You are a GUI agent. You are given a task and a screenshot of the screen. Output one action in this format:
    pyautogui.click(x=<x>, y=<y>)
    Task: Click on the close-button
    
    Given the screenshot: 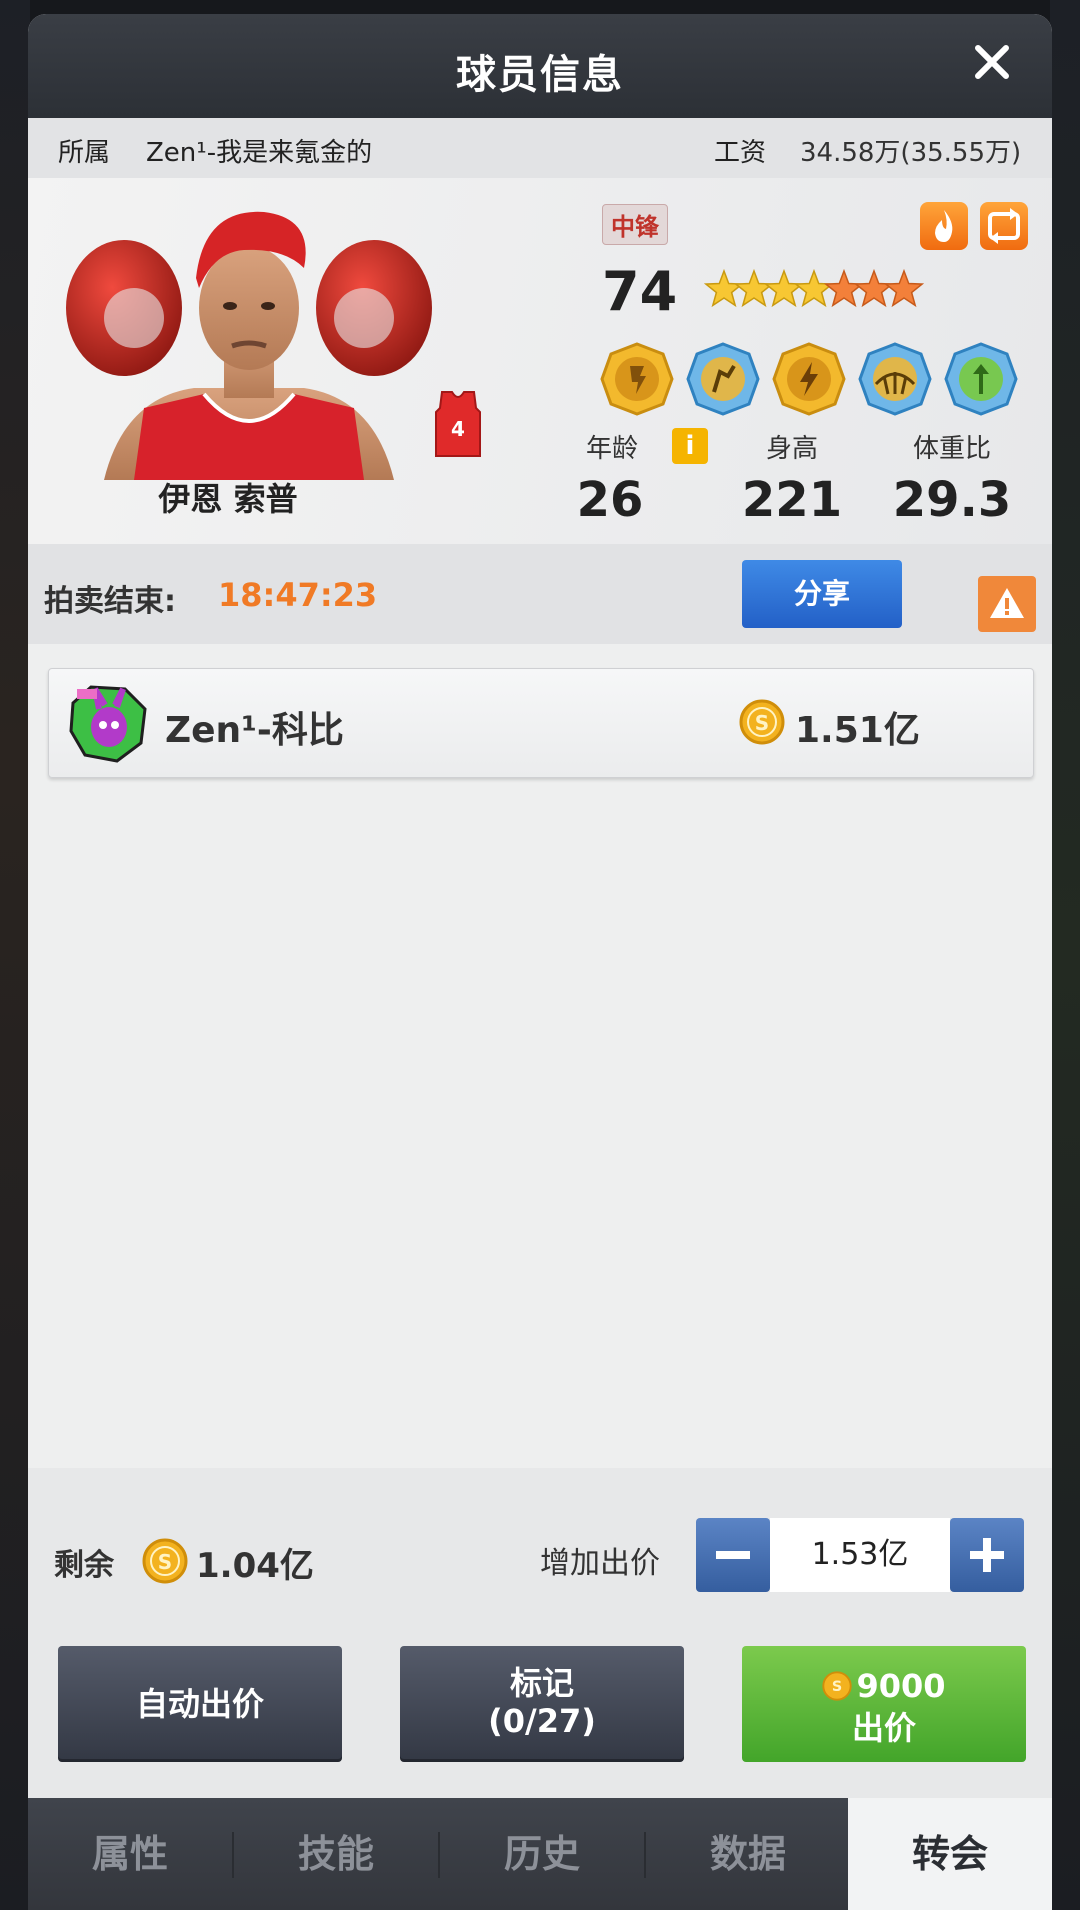 What is the action you would take?
    pyautogui.click(x=992, y=62)
    